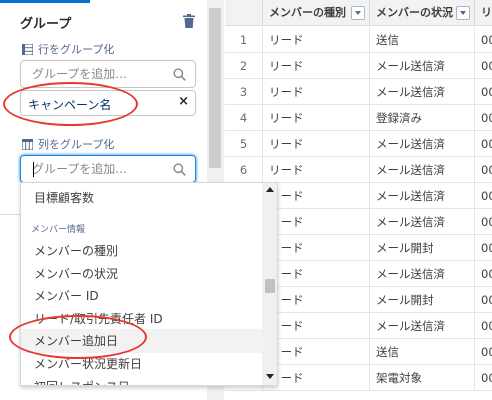 This screenshot has height=400, width=492. What do you see at coordinates (76, 49) in the screenshot?
I see `row-group-label: 行をグループ化` at bounding box center [76, 49].